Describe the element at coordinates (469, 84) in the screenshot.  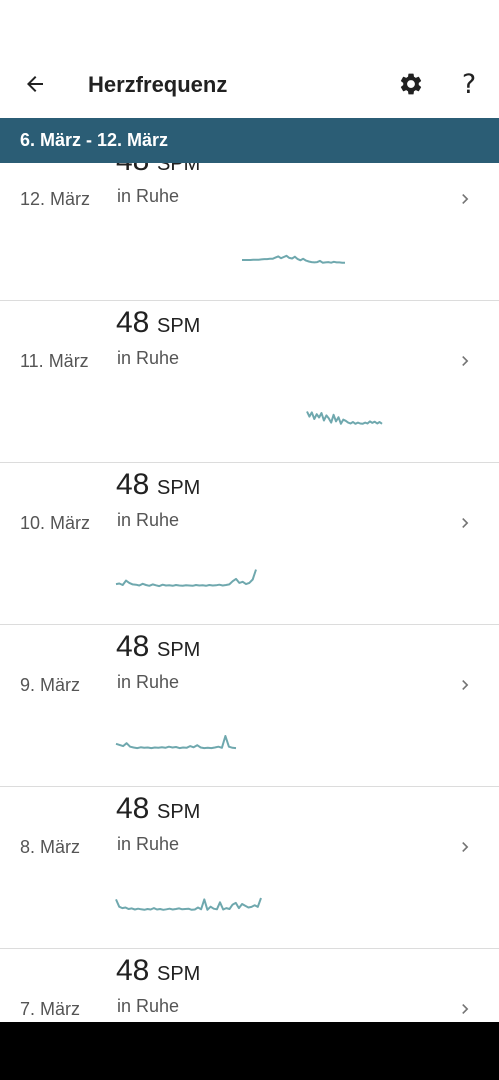
I see `help-button: ?` at that location.